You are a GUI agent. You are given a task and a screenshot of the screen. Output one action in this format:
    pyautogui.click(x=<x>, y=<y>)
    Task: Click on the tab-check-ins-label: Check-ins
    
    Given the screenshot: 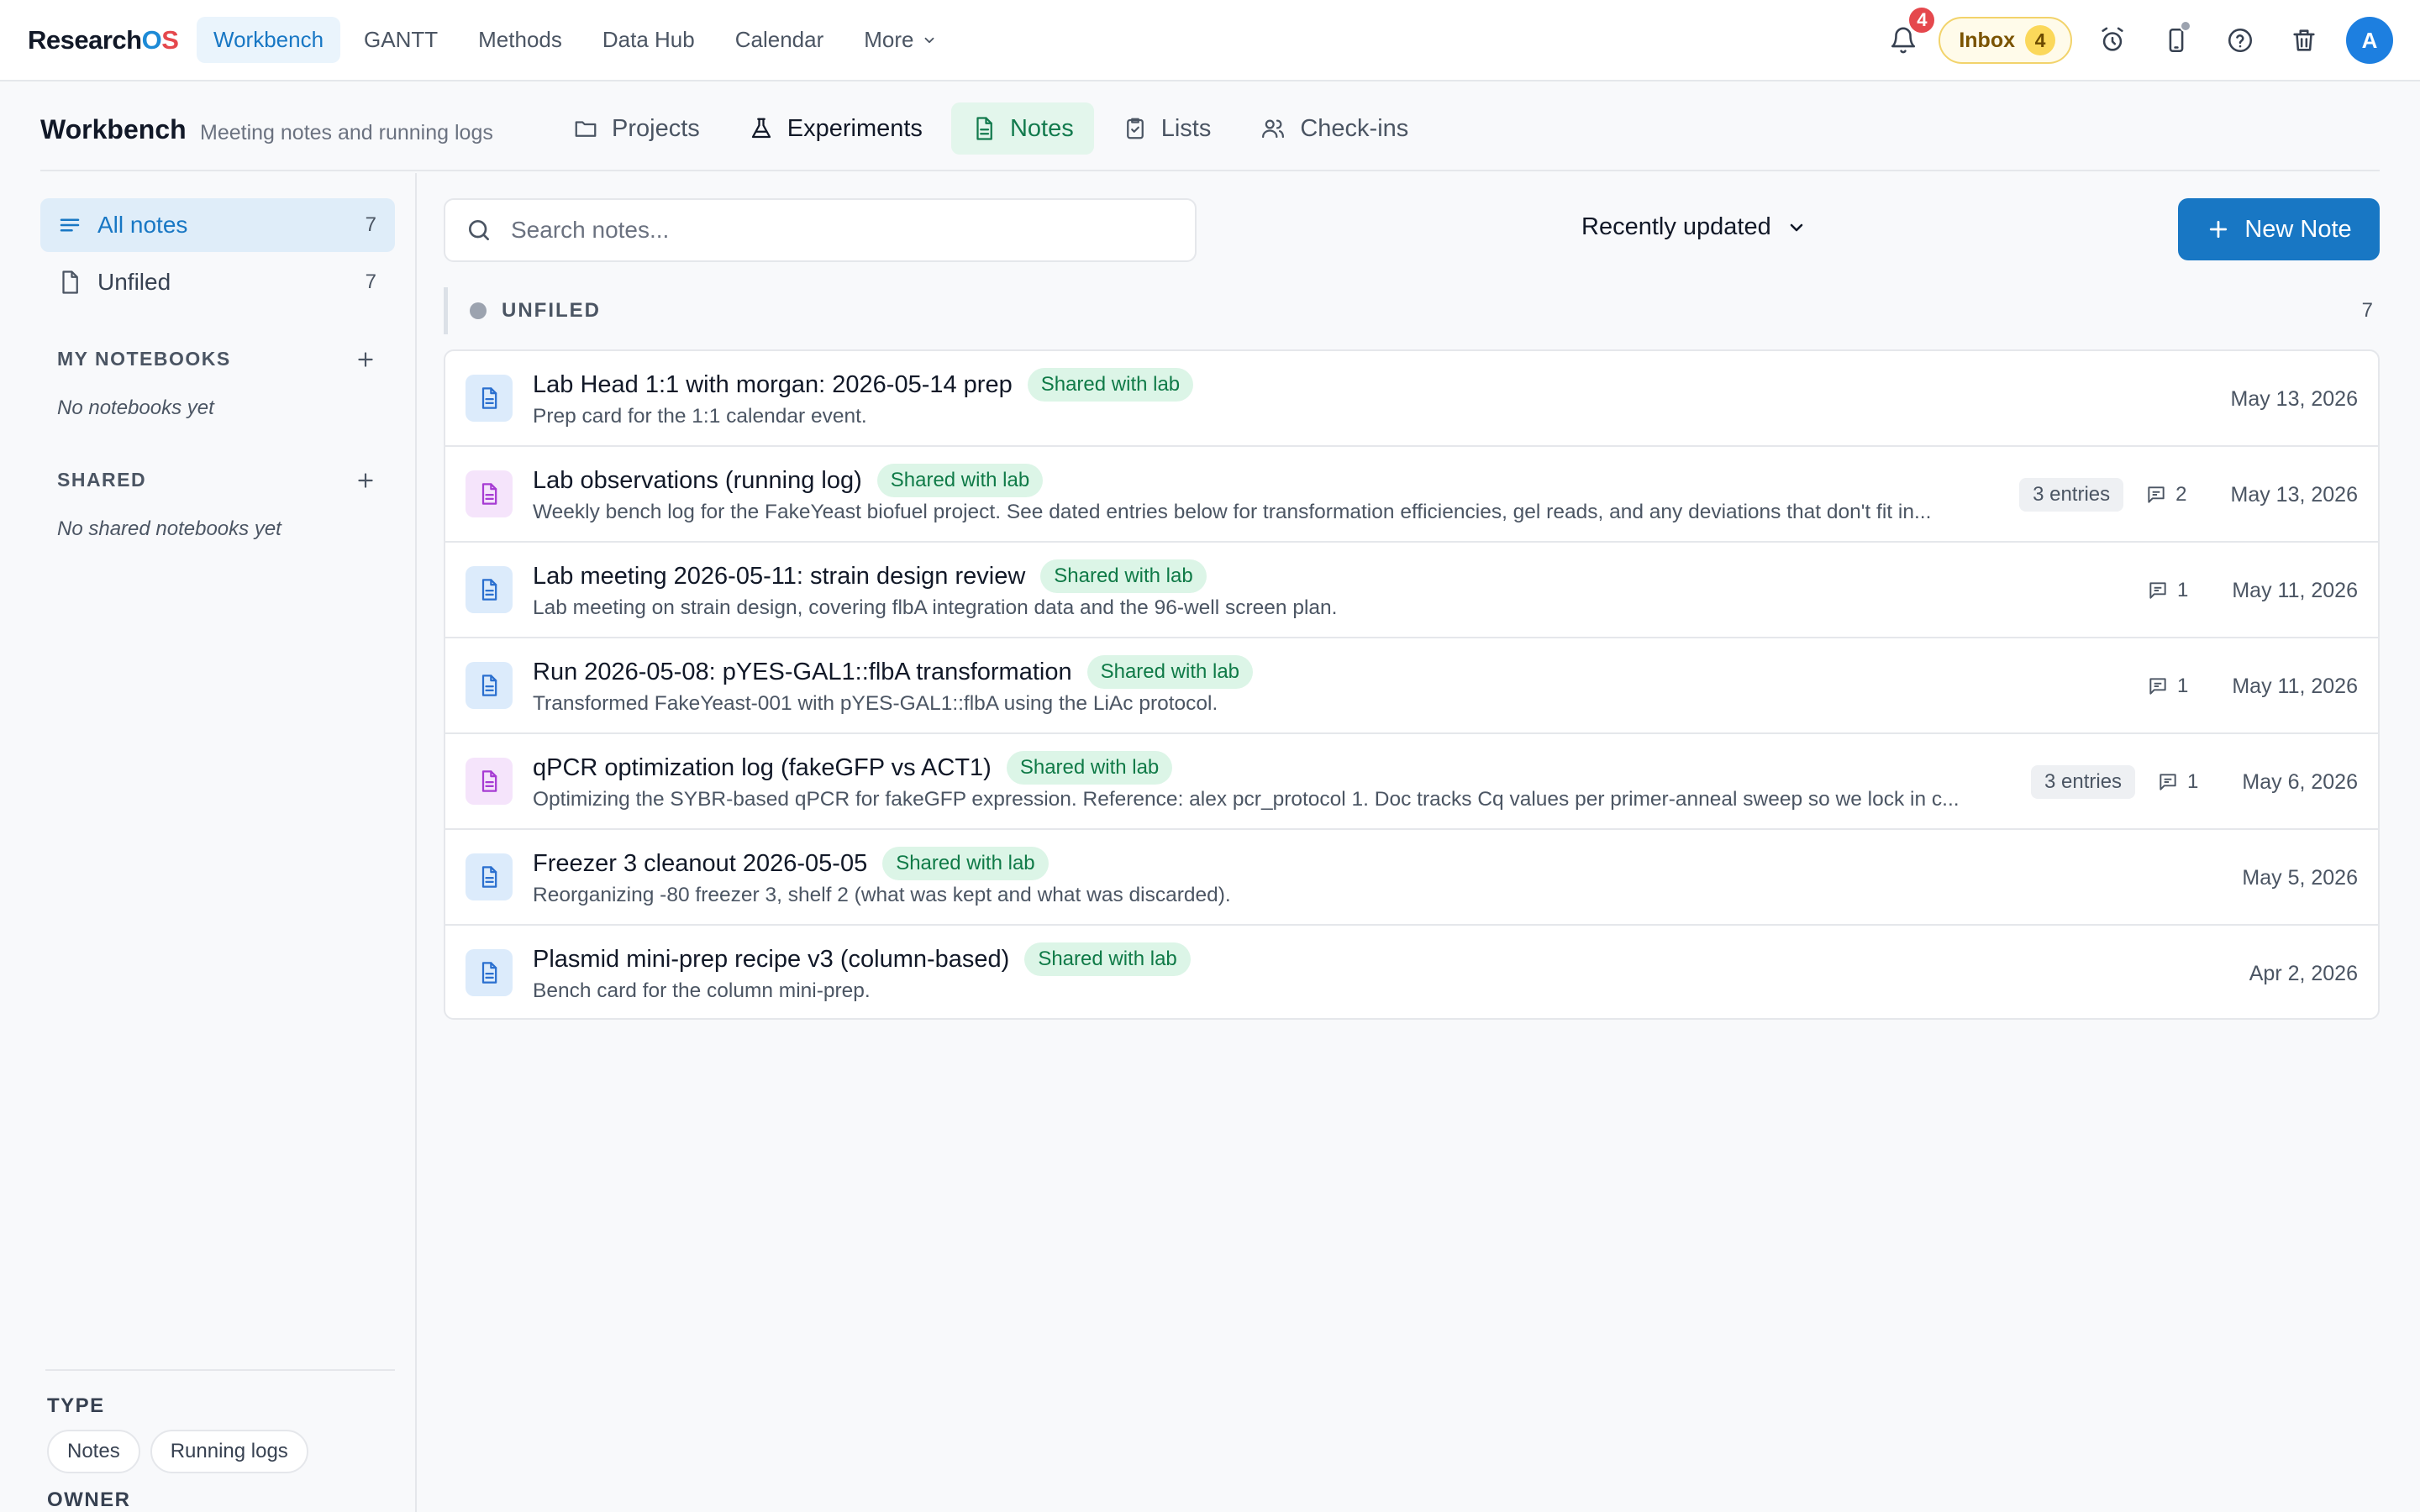 What is the action you would take?
    pyautogui.click(x=1354, y=128)
    